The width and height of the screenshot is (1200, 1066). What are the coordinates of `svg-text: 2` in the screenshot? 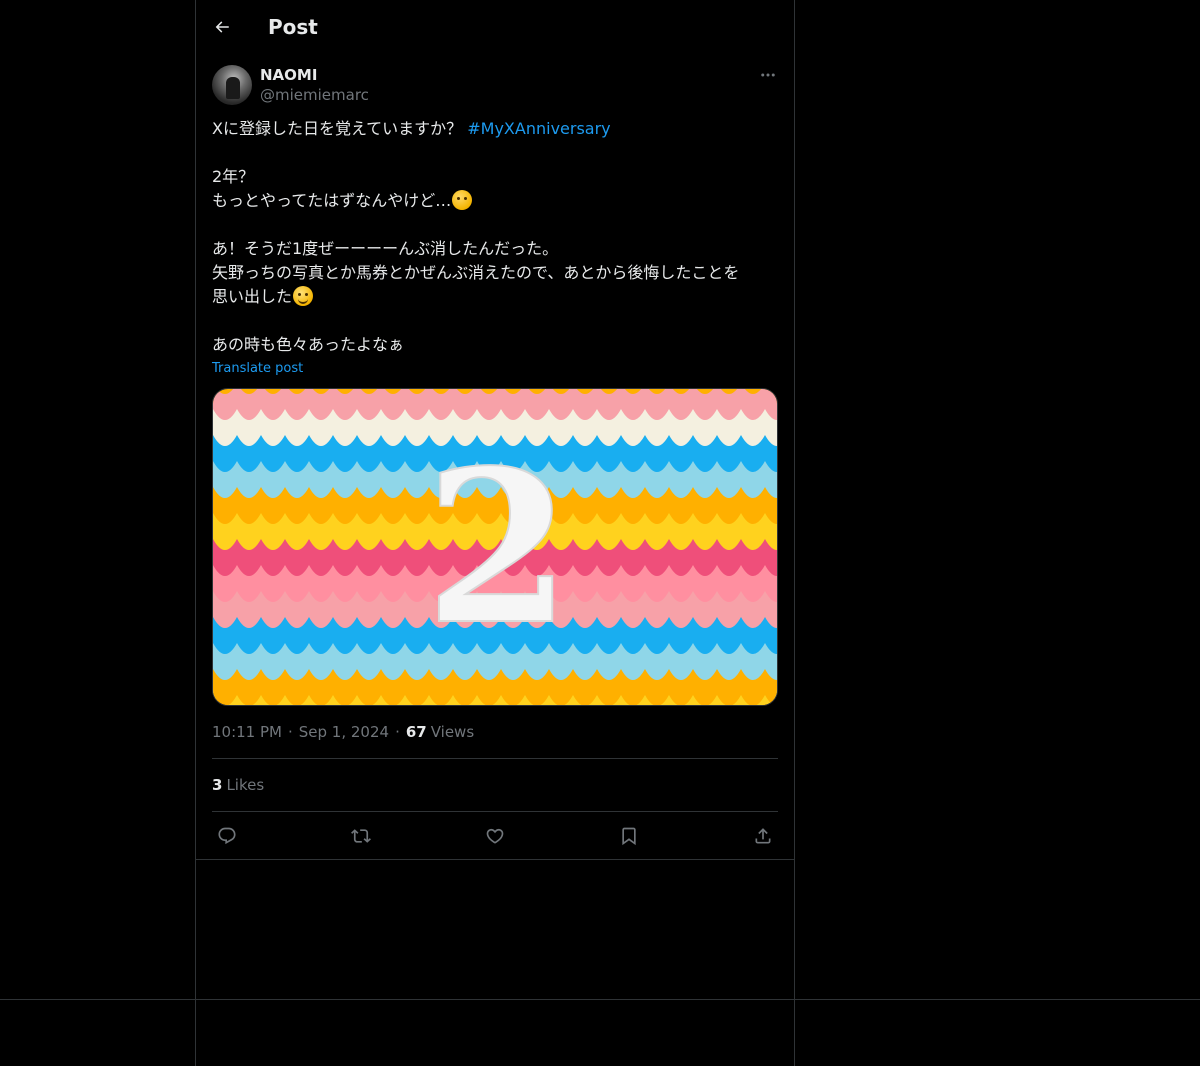 It's located at (498, 547).